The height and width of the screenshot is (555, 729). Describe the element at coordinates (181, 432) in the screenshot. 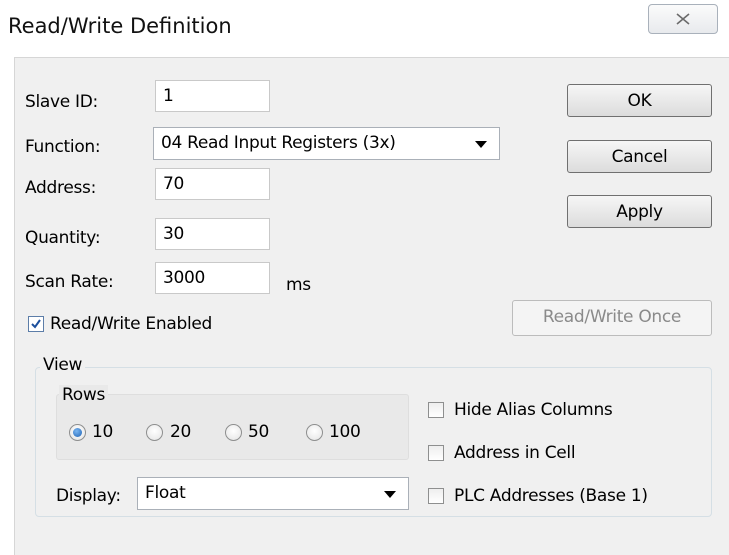

I see `rows-option-20-label: 20` at that location.